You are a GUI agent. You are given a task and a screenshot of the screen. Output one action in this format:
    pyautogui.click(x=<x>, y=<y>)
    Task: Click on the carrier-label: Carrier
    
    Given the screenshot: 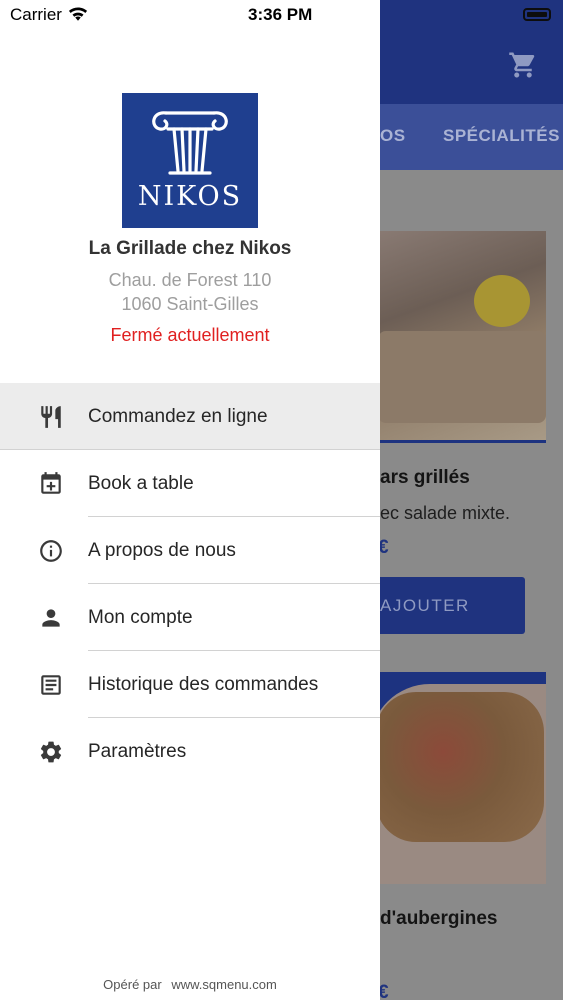 What is the action you would take?
    pyautogui.click(x=36, y=14)
    